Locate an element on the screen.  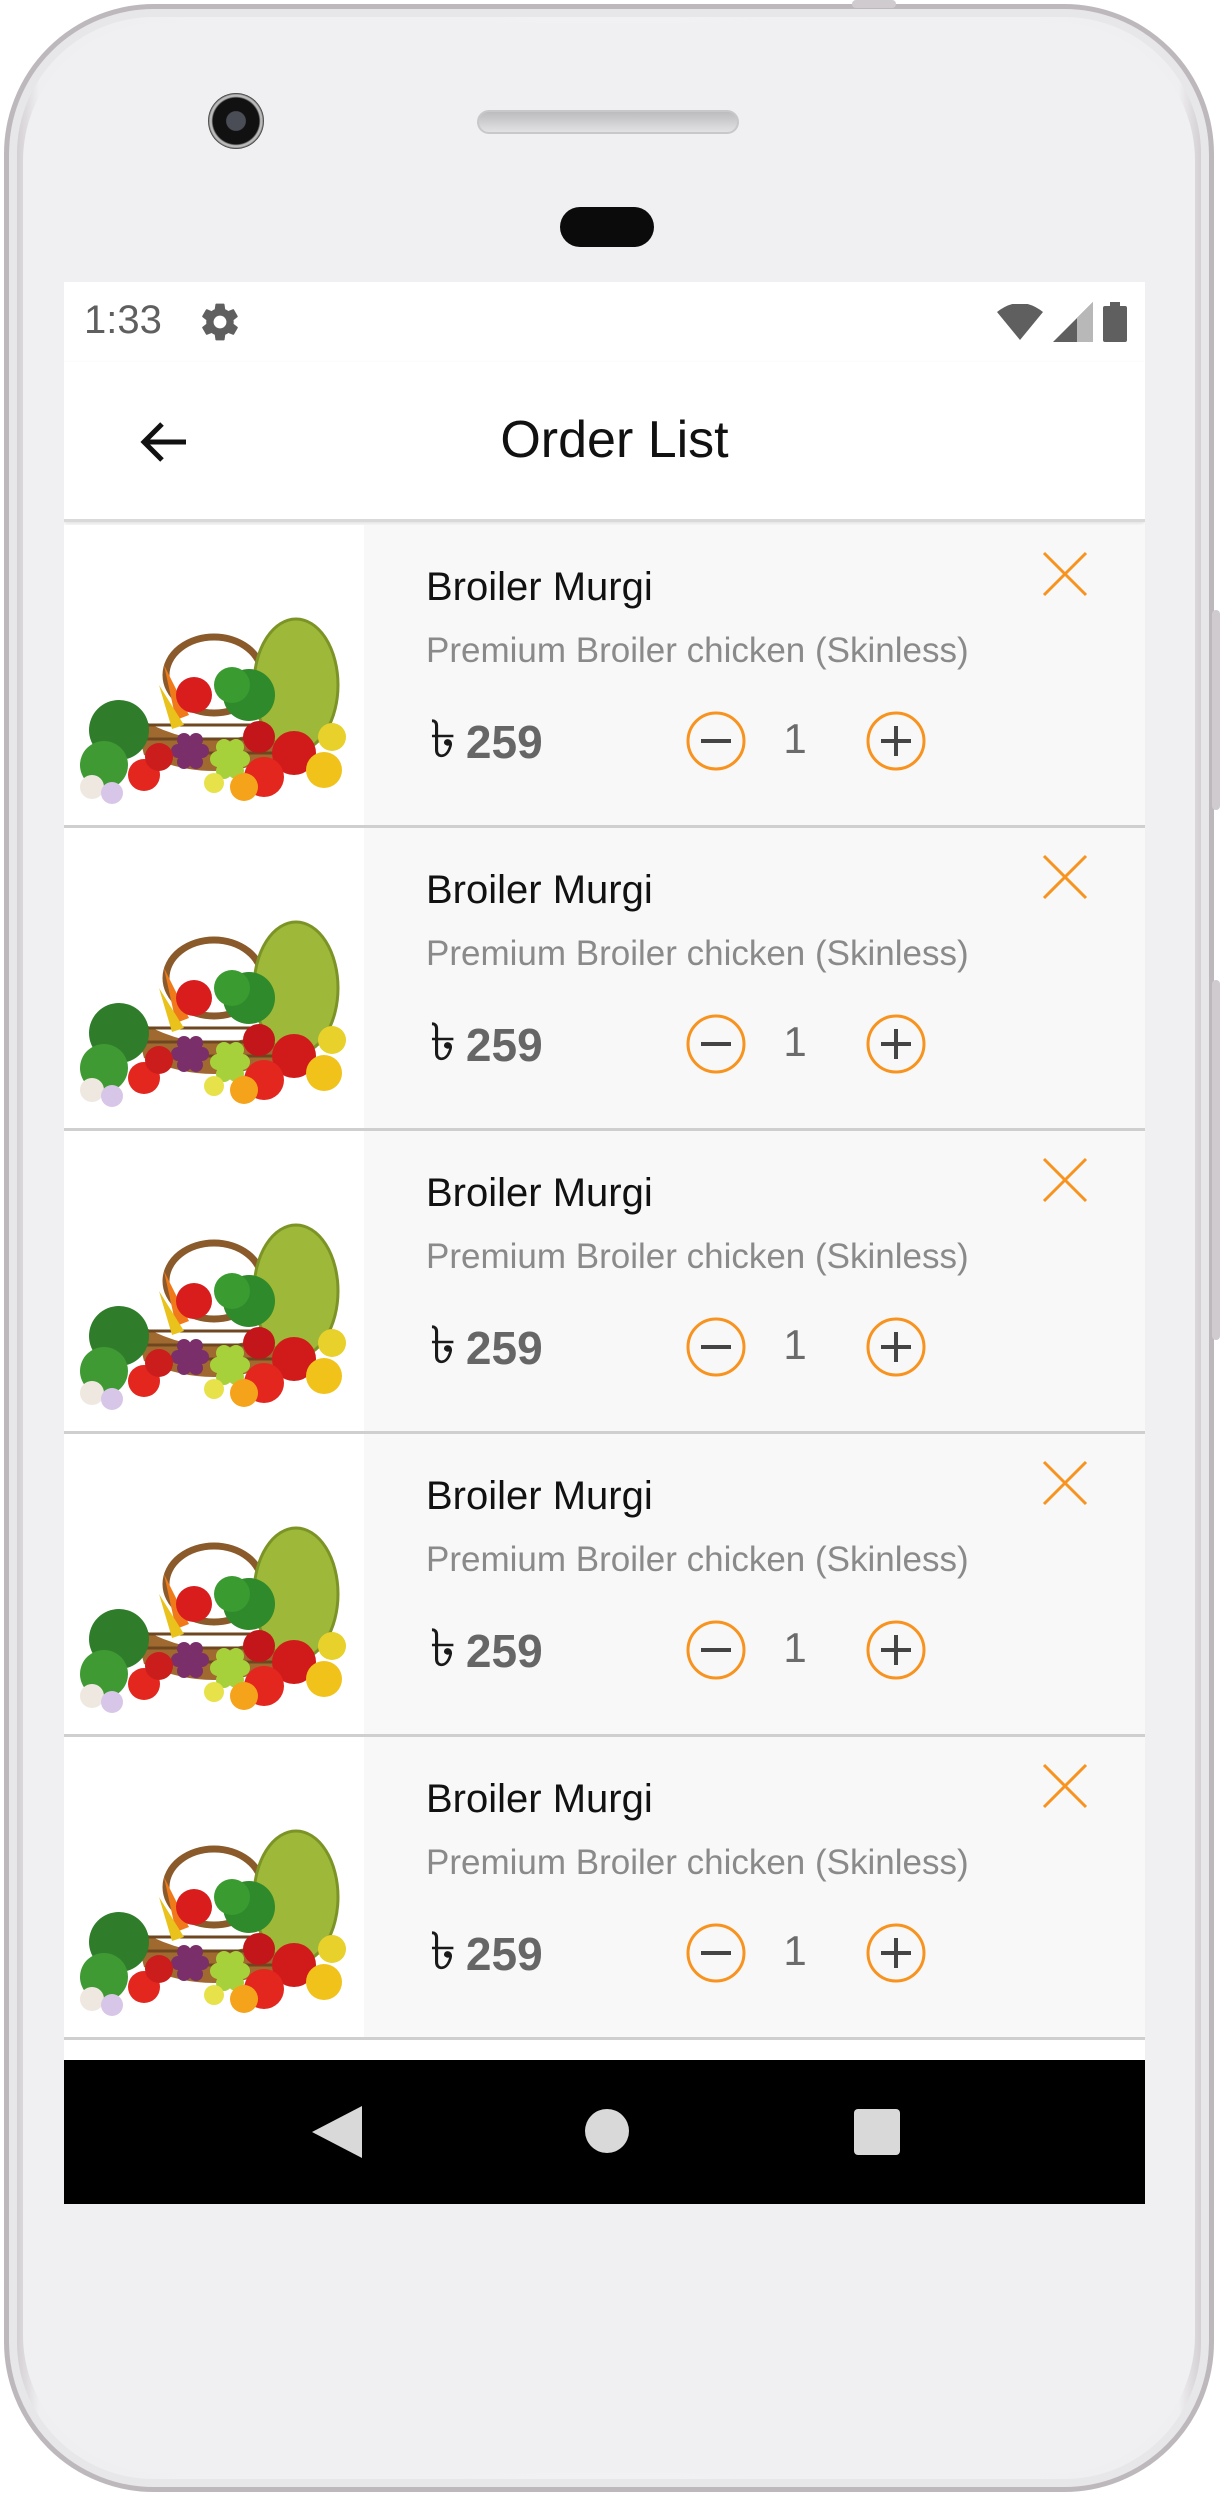
front-camera is located at coordinates (236, 121).